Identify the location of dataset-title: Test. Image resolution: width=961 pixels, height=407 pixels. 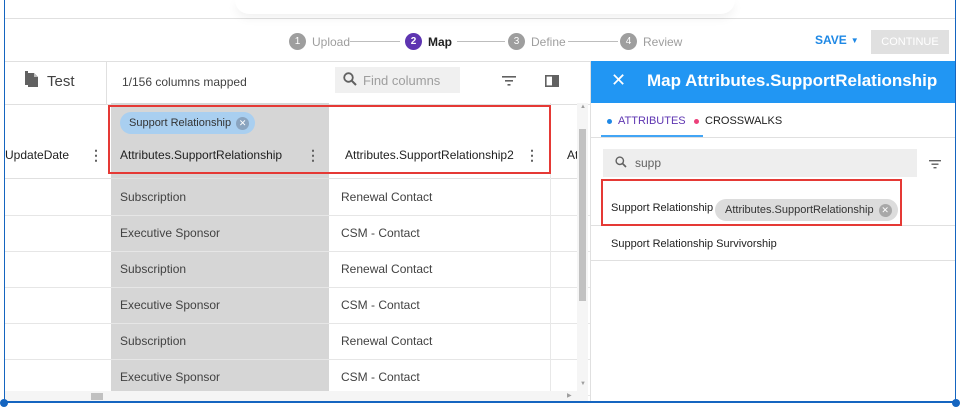
(50, 81).